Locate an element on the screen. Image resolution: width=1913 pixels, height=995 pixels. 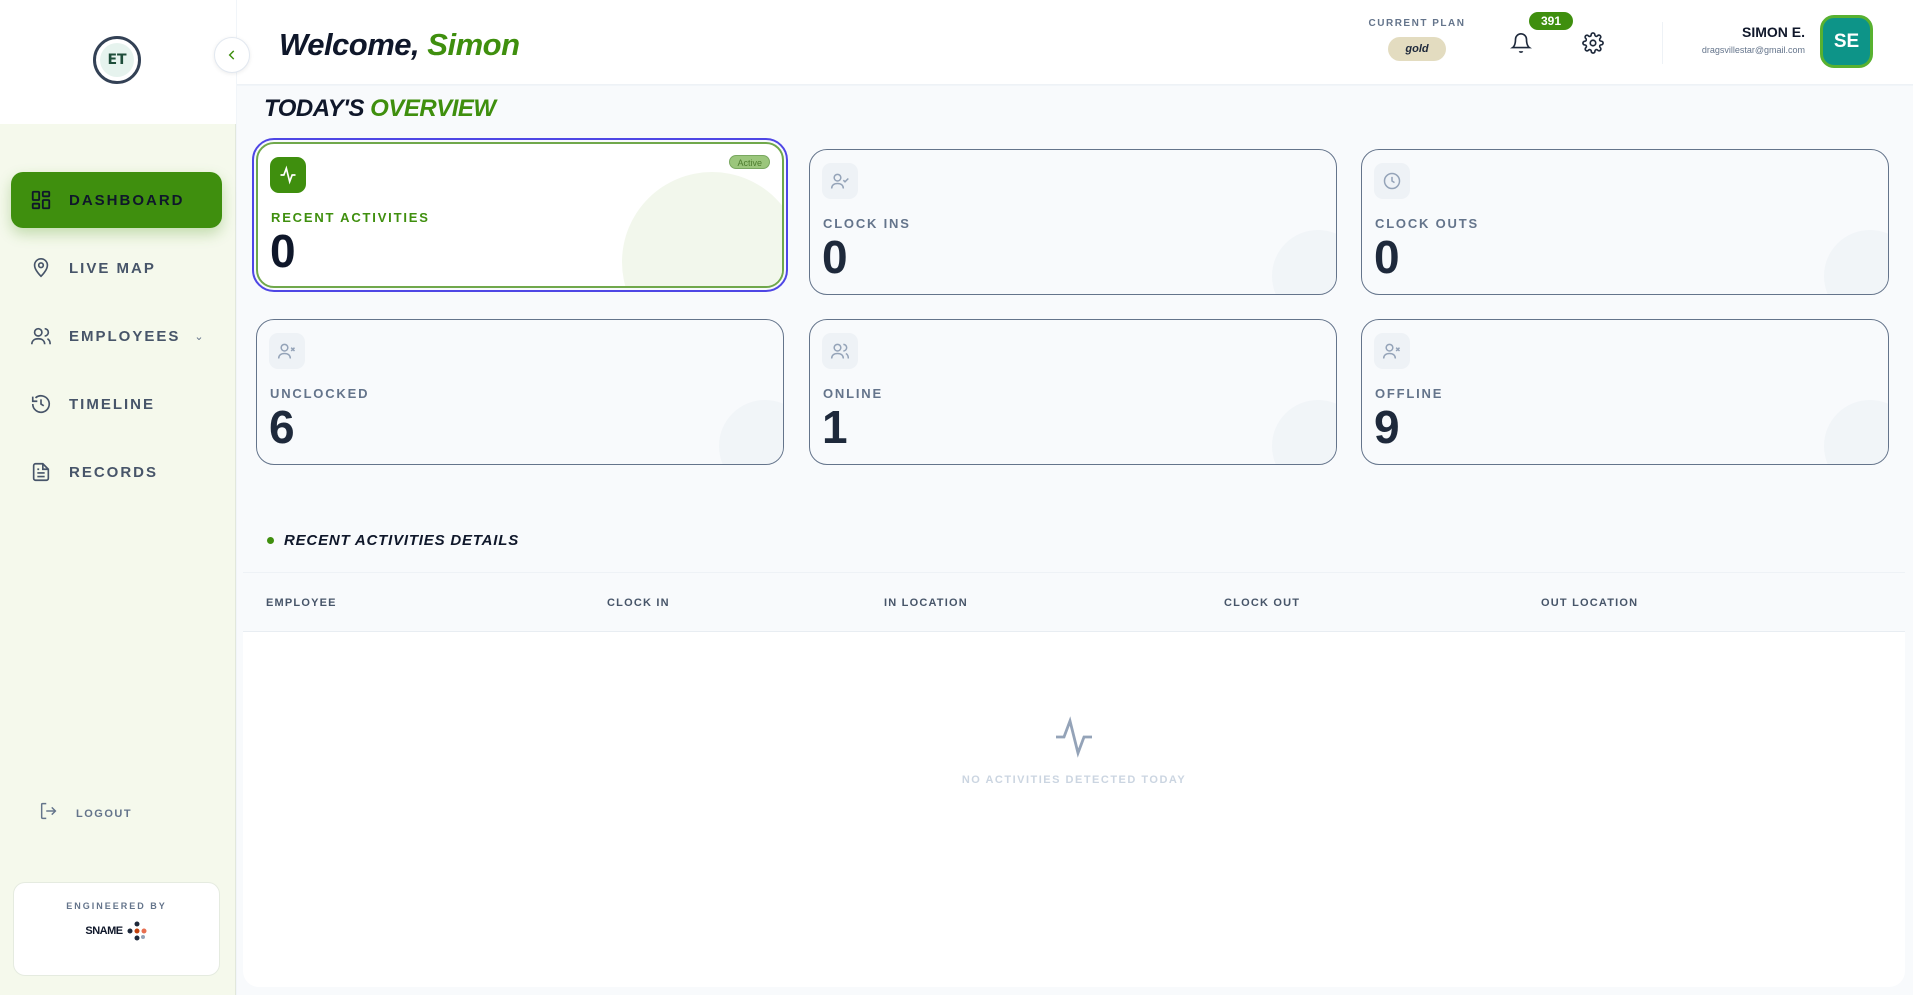
stat-label: OFFLINE is located at coordinates (1409, 393).